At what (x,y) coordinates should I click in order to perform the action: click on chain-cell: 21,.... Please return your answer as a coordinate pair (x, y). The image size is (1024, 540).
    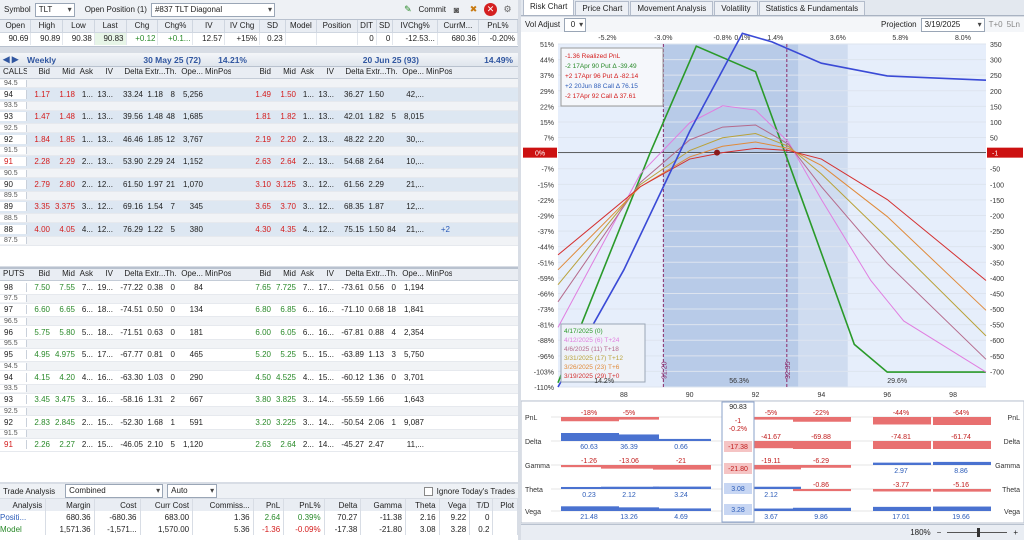
    Looking at the image, I should click on (412, 184).